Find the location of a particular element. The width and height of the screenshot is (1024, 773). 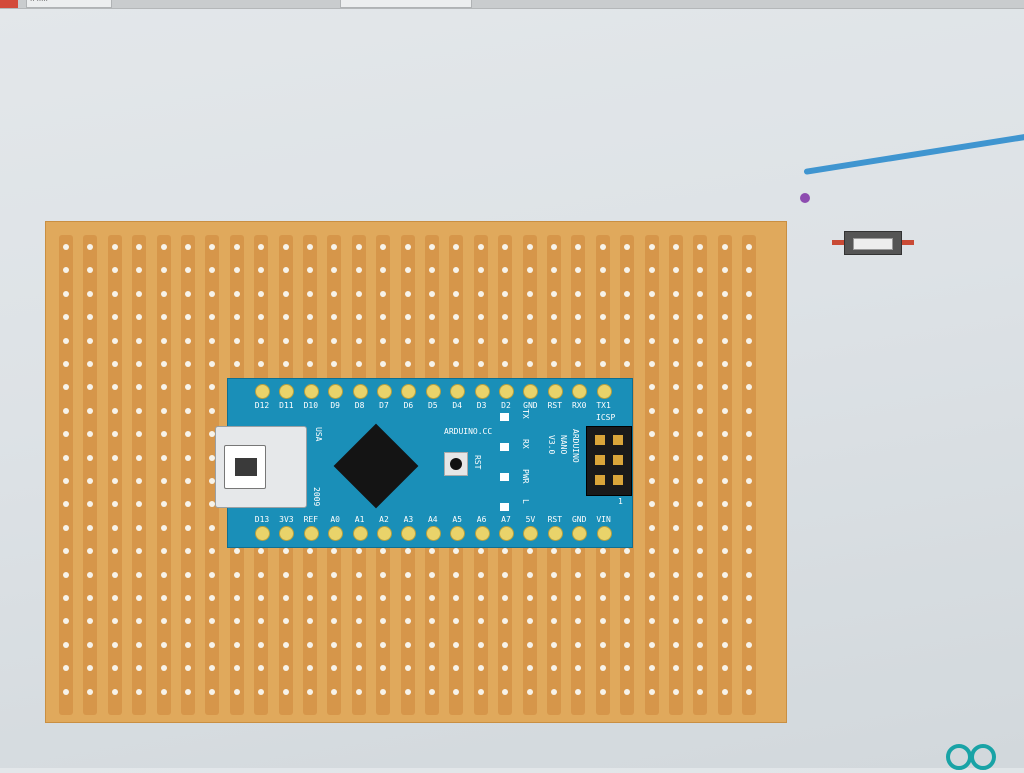

app-menu-button is located at coordinates (9, 4).